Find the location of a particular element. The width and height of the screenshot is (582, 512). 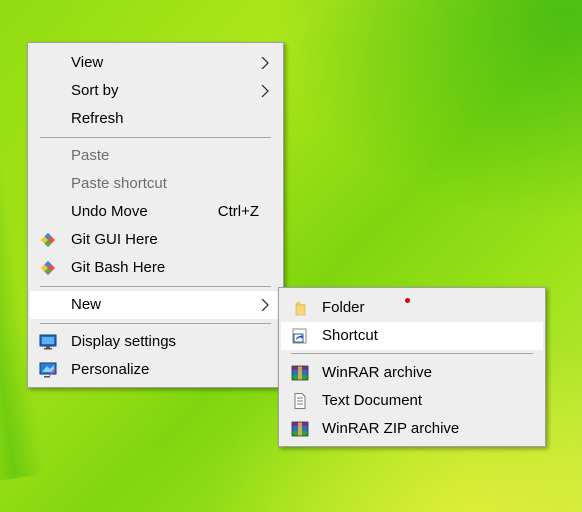

submenu-item-label: WinRAR archive is located at coordinates (377, 372).